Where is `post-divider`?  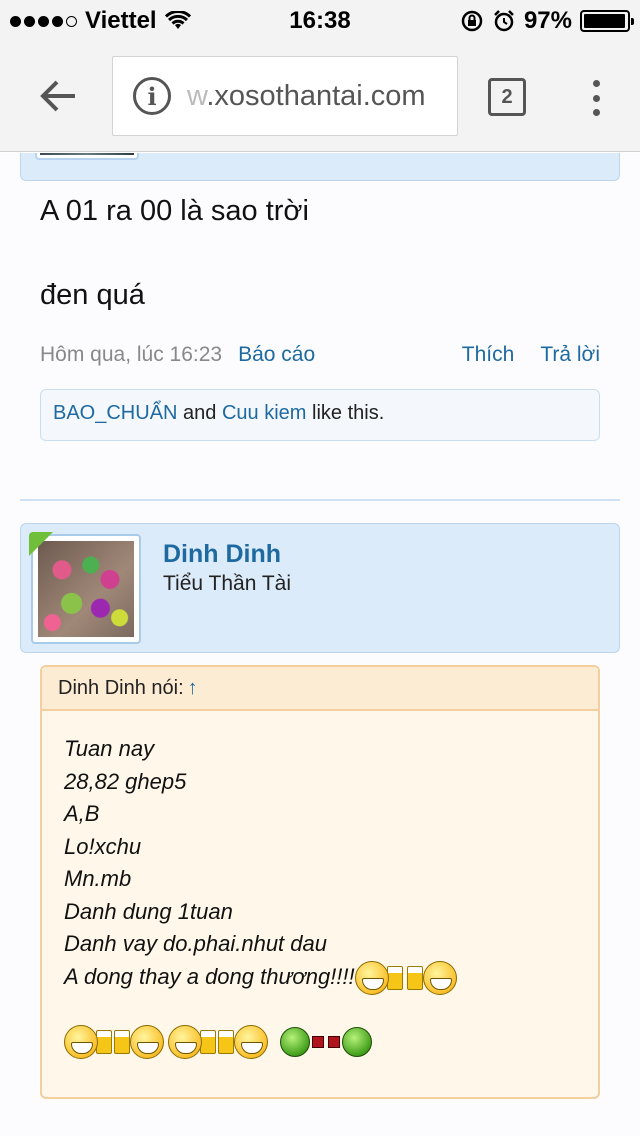
post-divider is located at coordinates (320, 500).